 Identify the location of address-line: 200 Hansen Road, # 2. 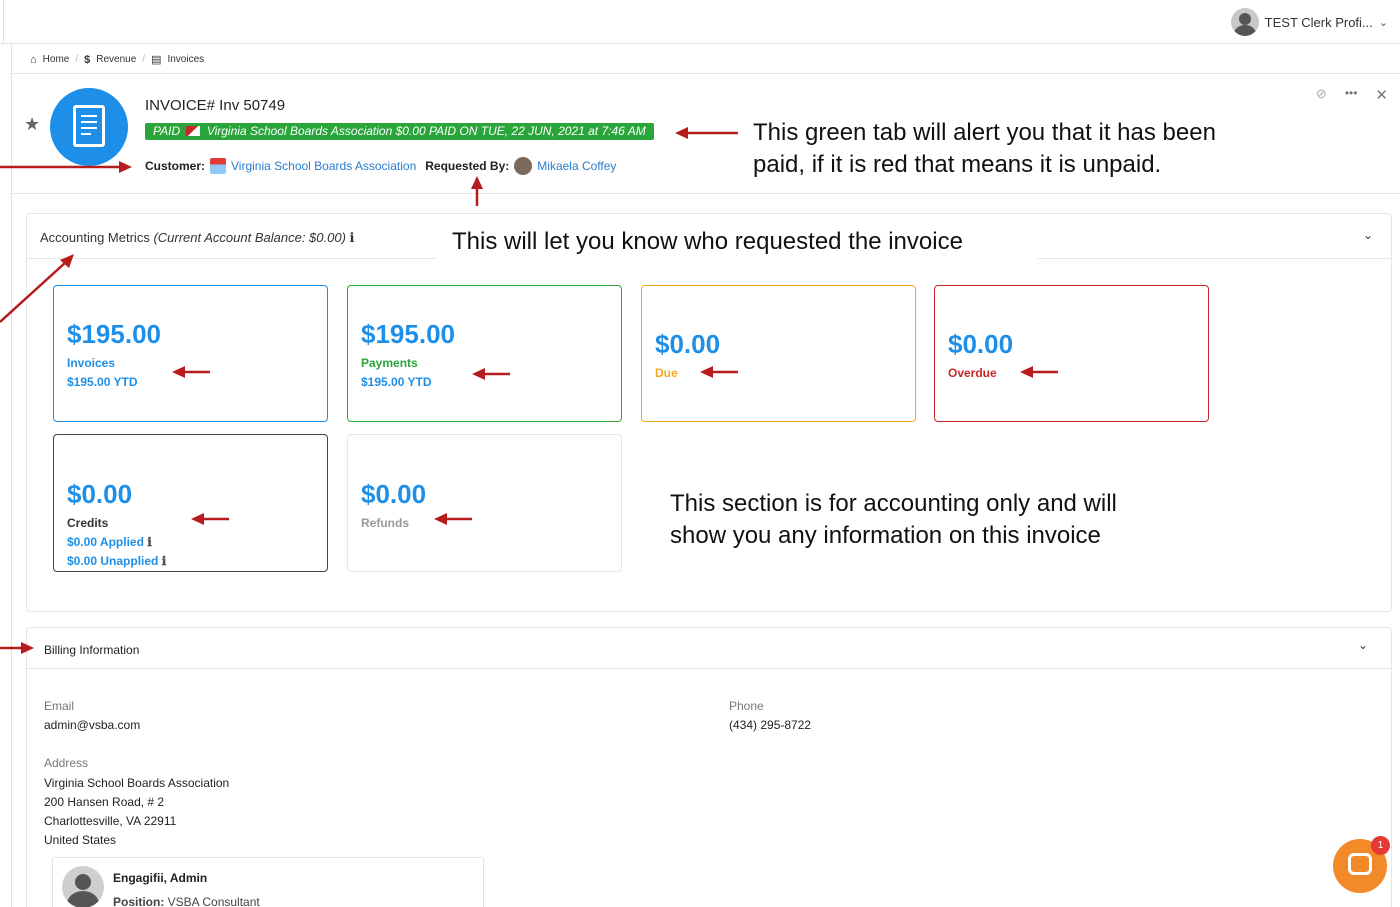
(104, 802).